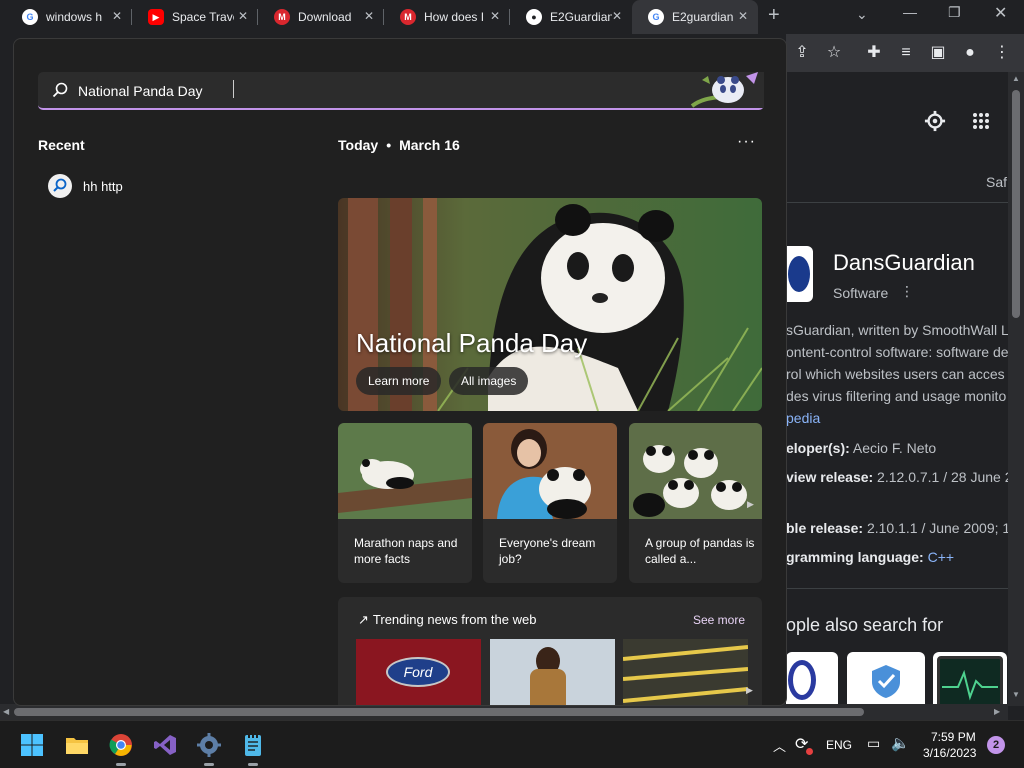  Describe the element at coordinates (32, 745) in the screenshot. I see `windows-start-icon` at that location.